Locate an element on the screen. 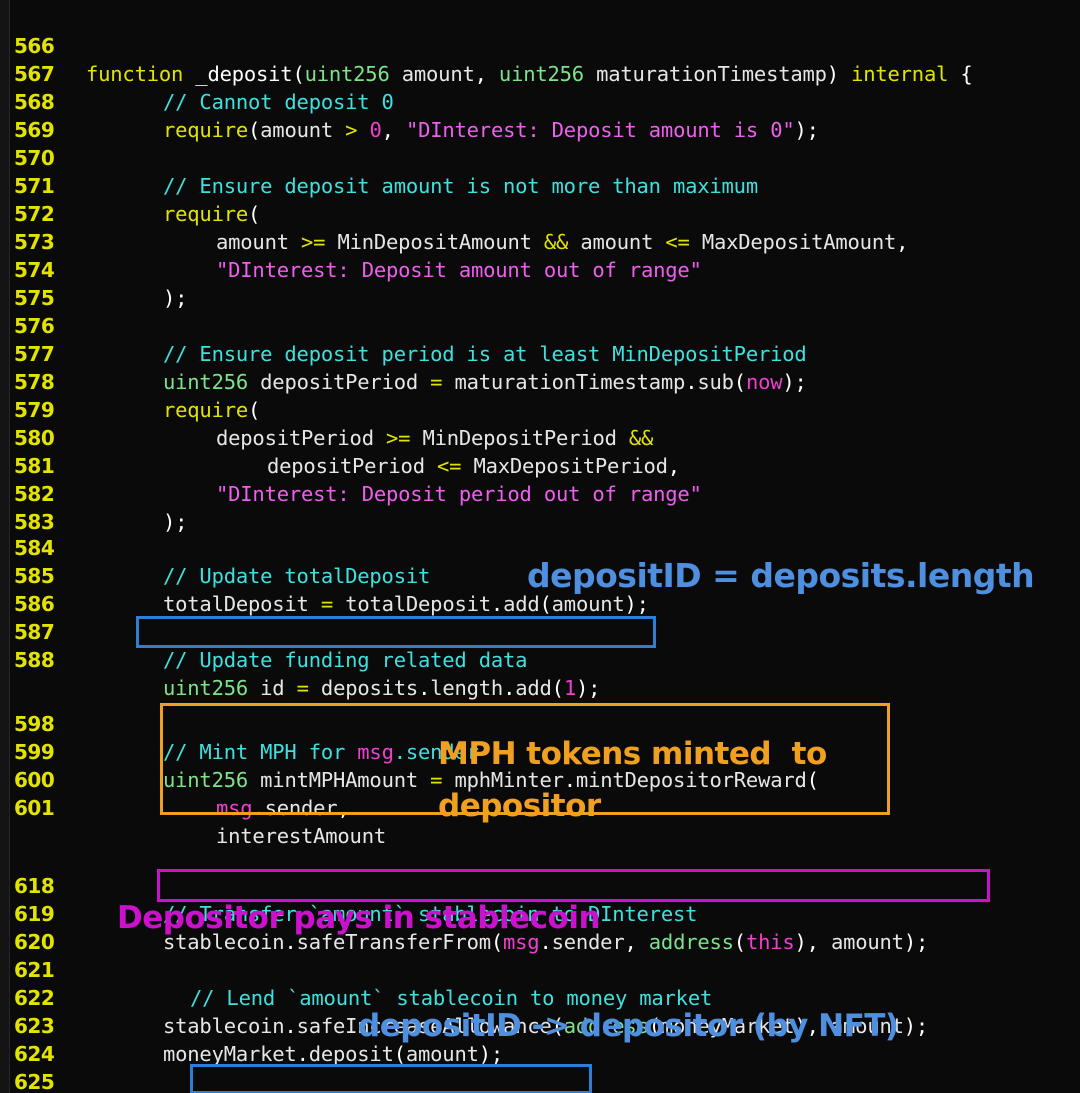  annotation-mph-minted-line1: MPH tokens minted to is located at coordinates (632, 754).